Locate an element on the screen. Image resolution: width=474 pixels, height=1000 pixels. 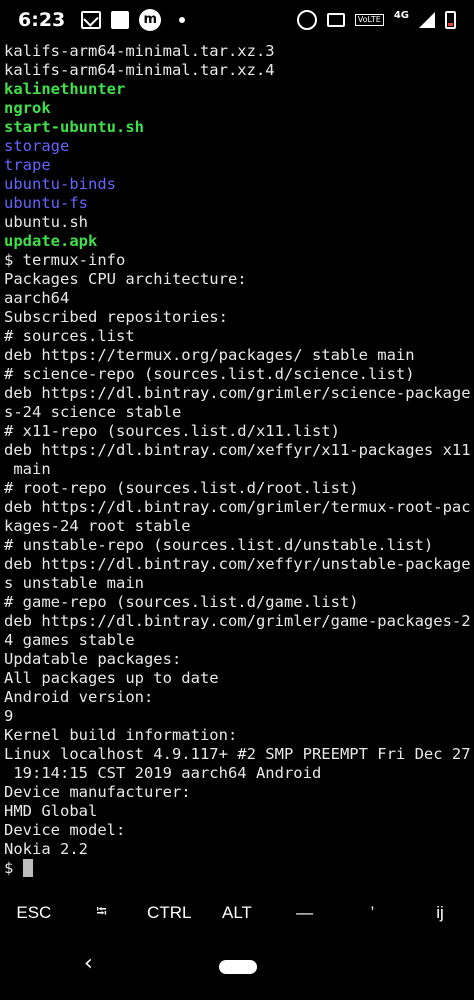
terminal-line: kalifs-arm64-minimal.tar.xz.3 is located at coordinates (139, 51).